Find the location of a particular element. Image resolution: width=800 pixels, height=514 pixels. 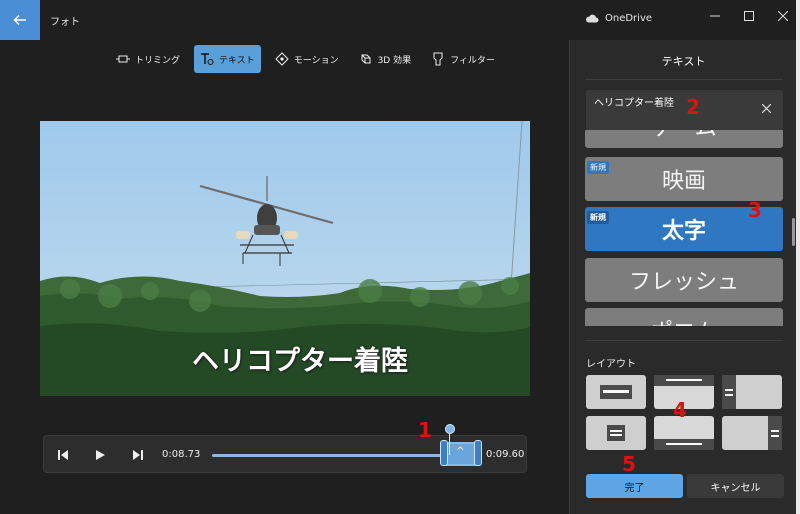

style-movie-label: 映画 is located at coordinates (683, 181).